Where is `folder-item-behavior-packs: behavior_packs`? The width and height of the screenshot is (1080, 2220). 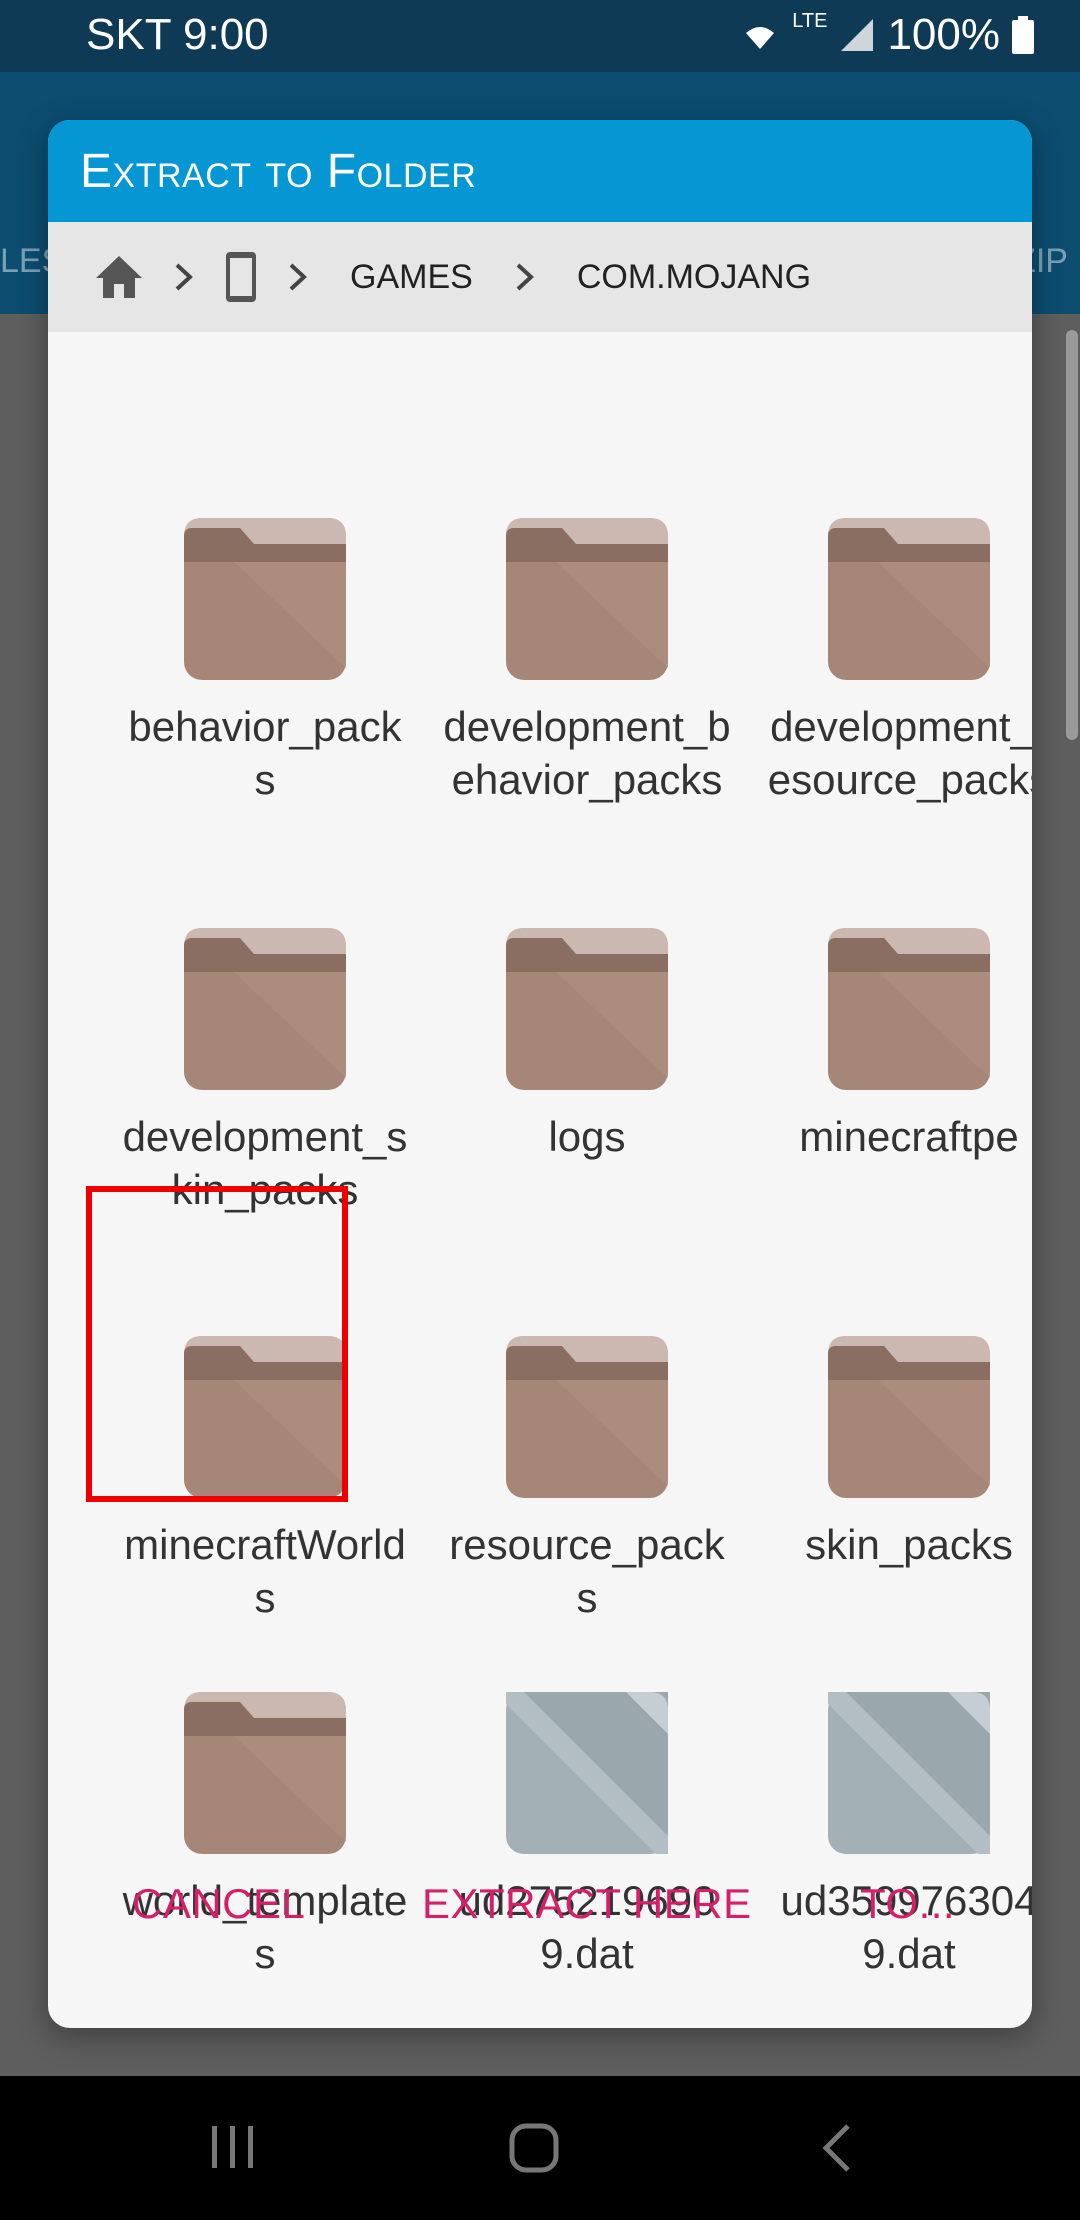
folder-item-behavior-packs: behavior_packs is located at coordinates (265, 662).